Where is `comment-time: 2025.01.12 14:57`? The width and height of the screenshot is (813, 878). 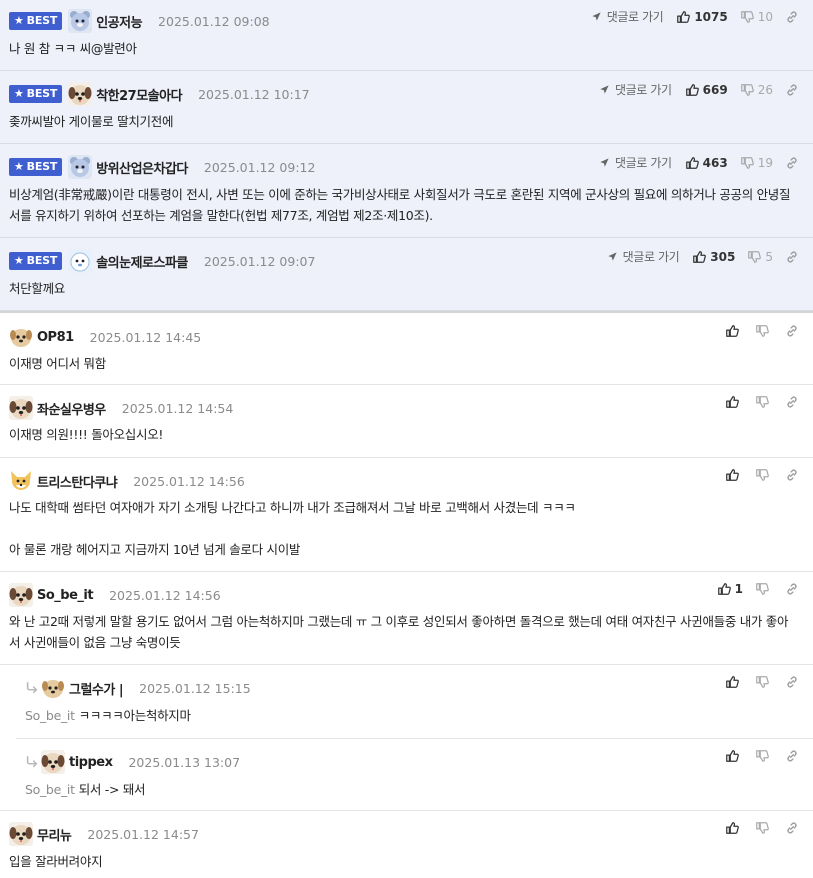
comment-time: 2025.01.12 14:57 is located at coordinates (143, 834).